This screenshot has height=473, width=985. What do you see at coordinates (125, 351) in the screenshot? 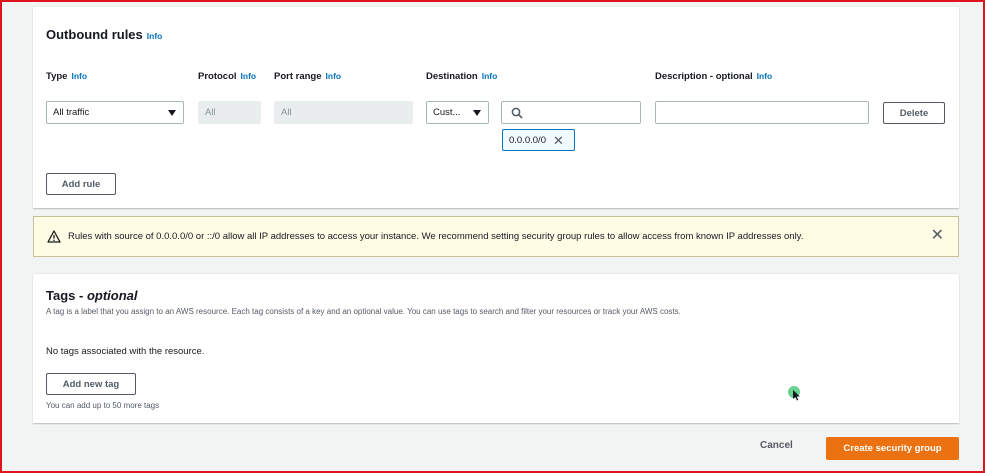
I see `no-tags-text: No tags associated with the resource.` at bounding box center [125, 351].